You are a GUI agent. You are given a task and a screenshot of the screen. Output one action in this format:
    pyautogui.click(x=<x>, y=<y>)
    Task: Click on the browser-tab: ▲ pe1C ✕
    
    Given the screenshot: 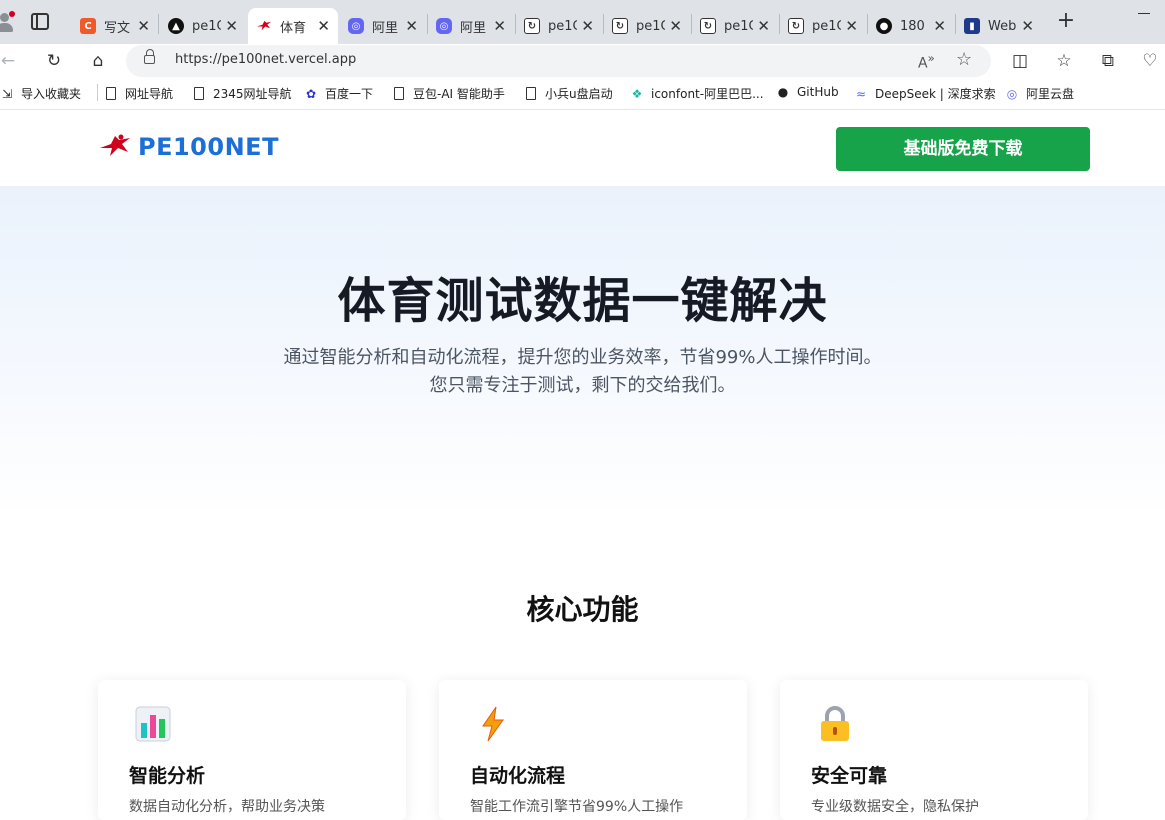 What is the action you would take?
    pyautogui.click(x=203, y=26)
    